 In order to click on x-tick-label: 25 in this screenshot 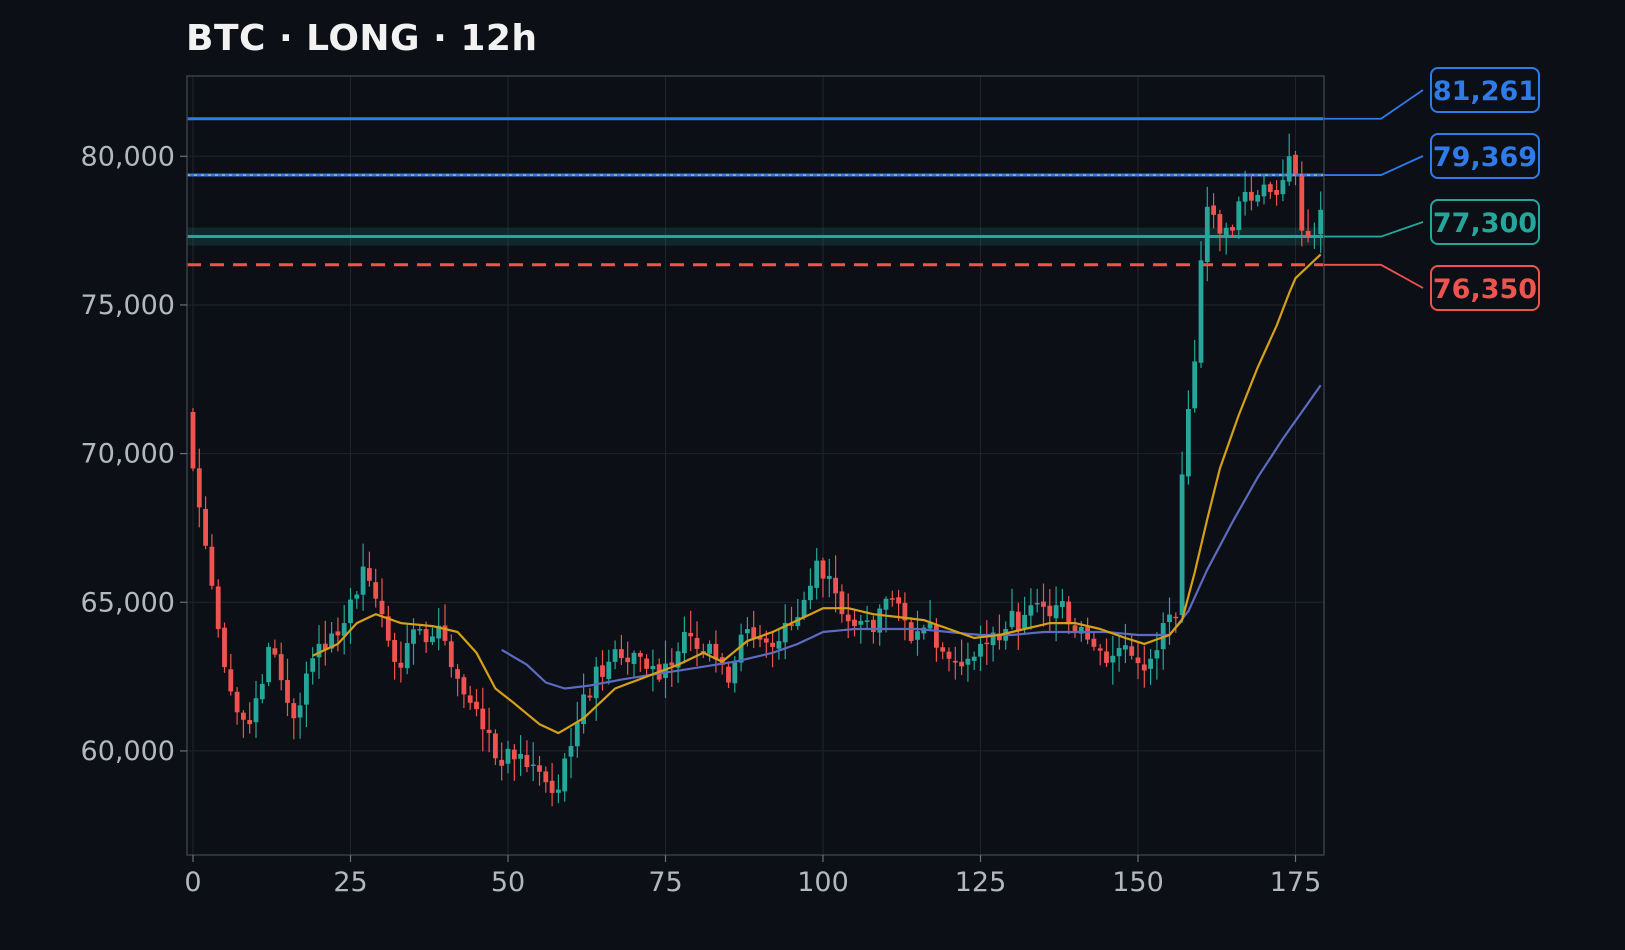, I will do `click(350, 882)`.